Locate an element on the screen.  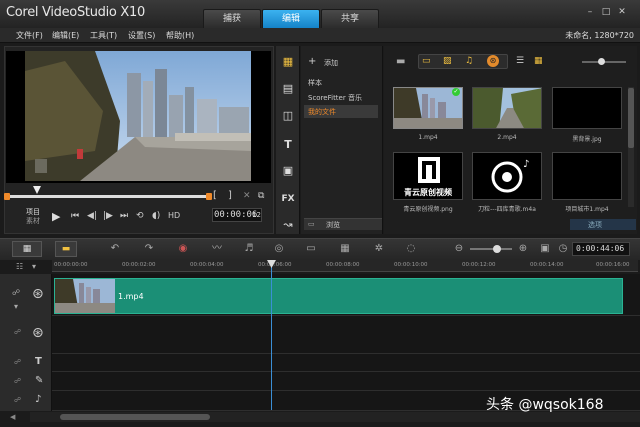
multi-camera-icon: ▦ is located at coordinates (345, 249).